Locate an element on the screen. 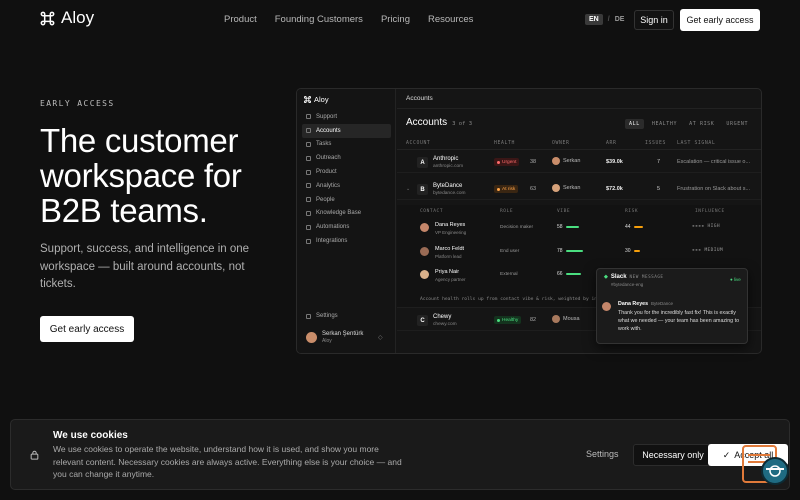  lang-de: DE is located at coordinates (620, 19).